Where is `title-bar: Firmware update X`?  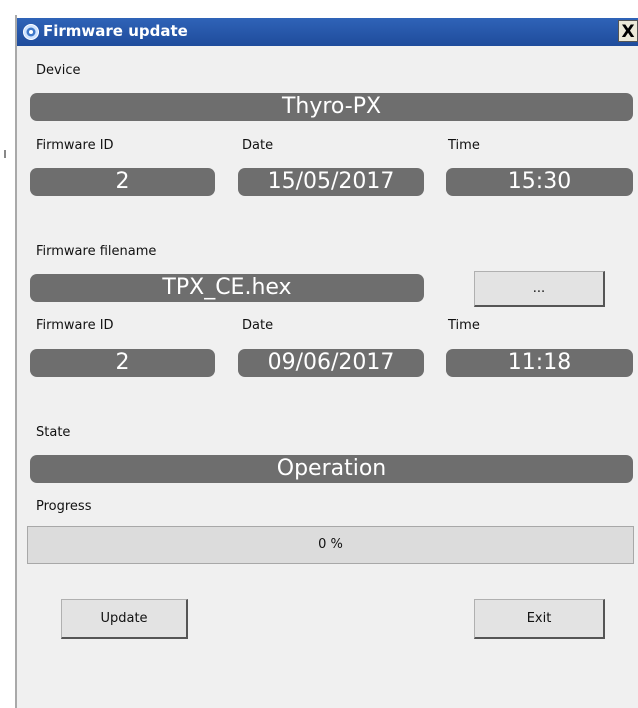
title-bar: Firmware update X is located at coordinates (327, 32).